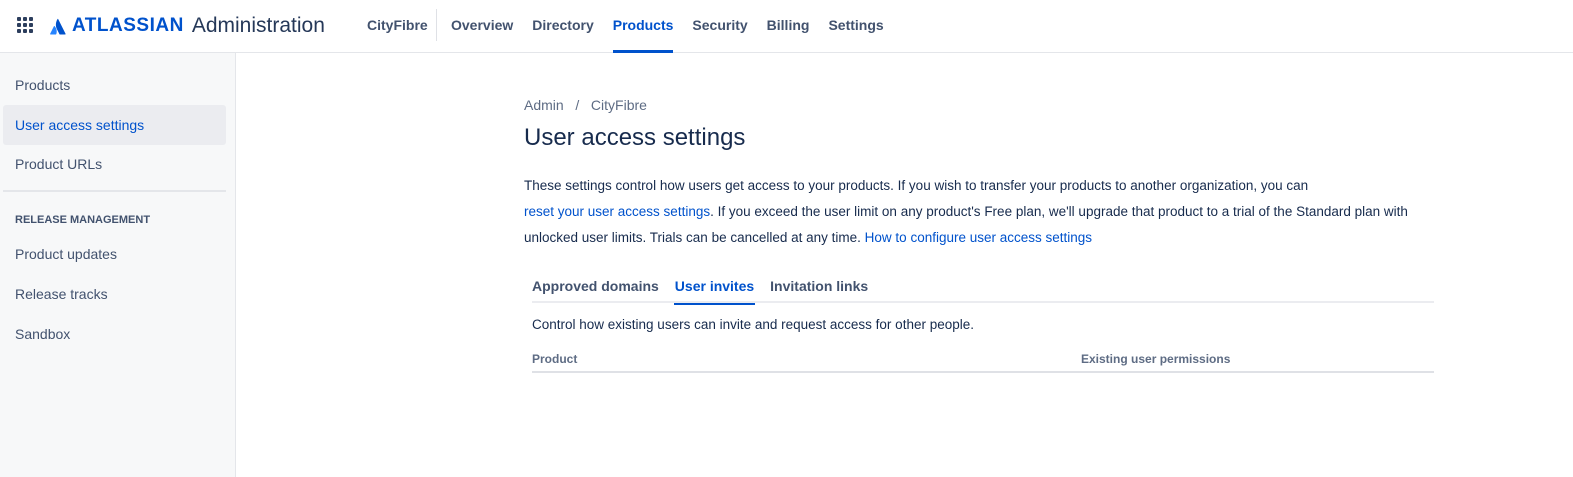 Image resolution: width=1573 pixels, height=477 pixels. I want to click on sidebar-item-sandbox: Sandbox, so click(114, 334).